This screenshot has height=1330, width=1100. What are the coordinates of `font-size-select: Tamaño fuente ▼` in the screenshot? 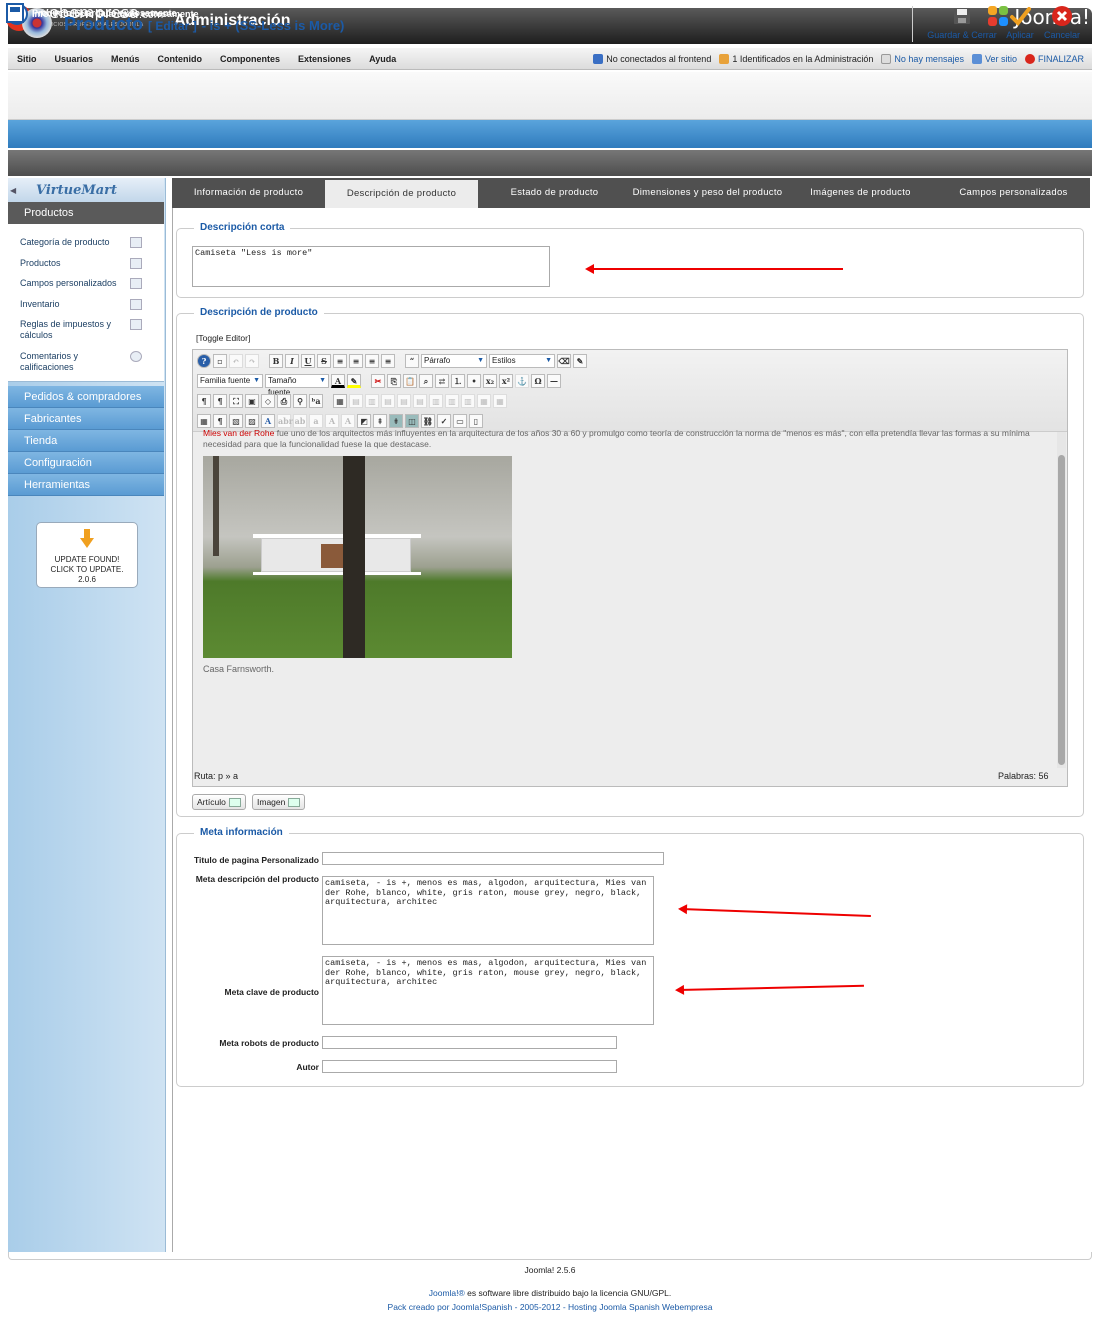 It's located at (297, 385).